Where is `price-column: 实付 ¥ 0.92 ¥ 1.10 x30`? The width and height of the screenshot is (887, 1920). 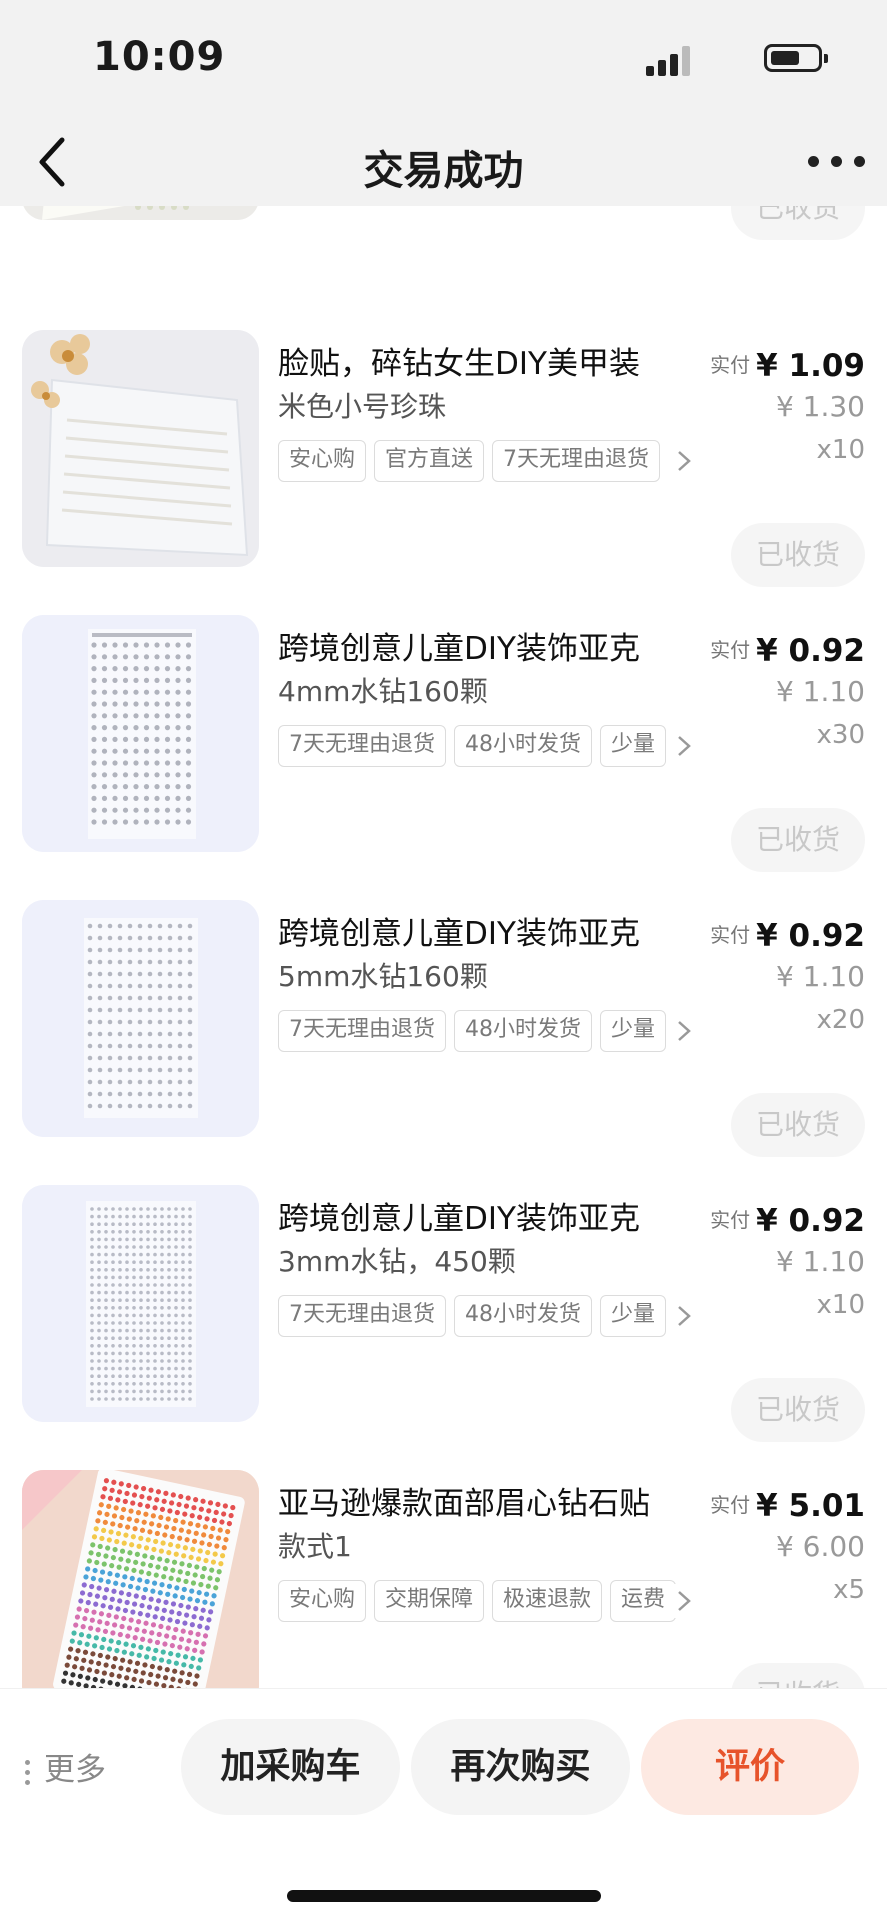 price-column: 实付 ¥ 0.92 ¥ 1.10 x30 is located at coordinates (780, 691).